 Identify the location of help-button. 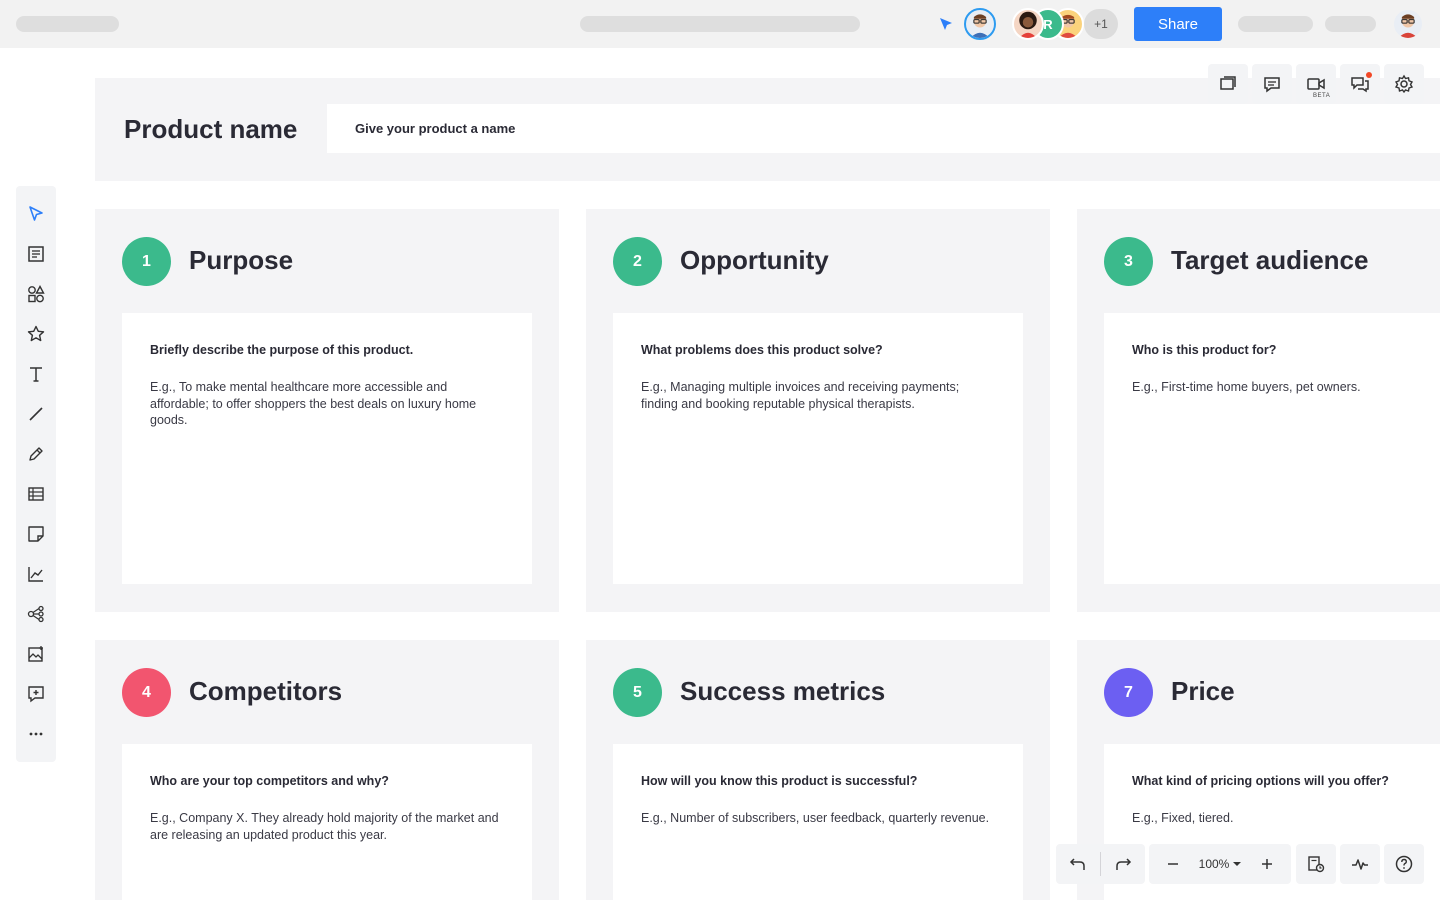
(1404, 864).